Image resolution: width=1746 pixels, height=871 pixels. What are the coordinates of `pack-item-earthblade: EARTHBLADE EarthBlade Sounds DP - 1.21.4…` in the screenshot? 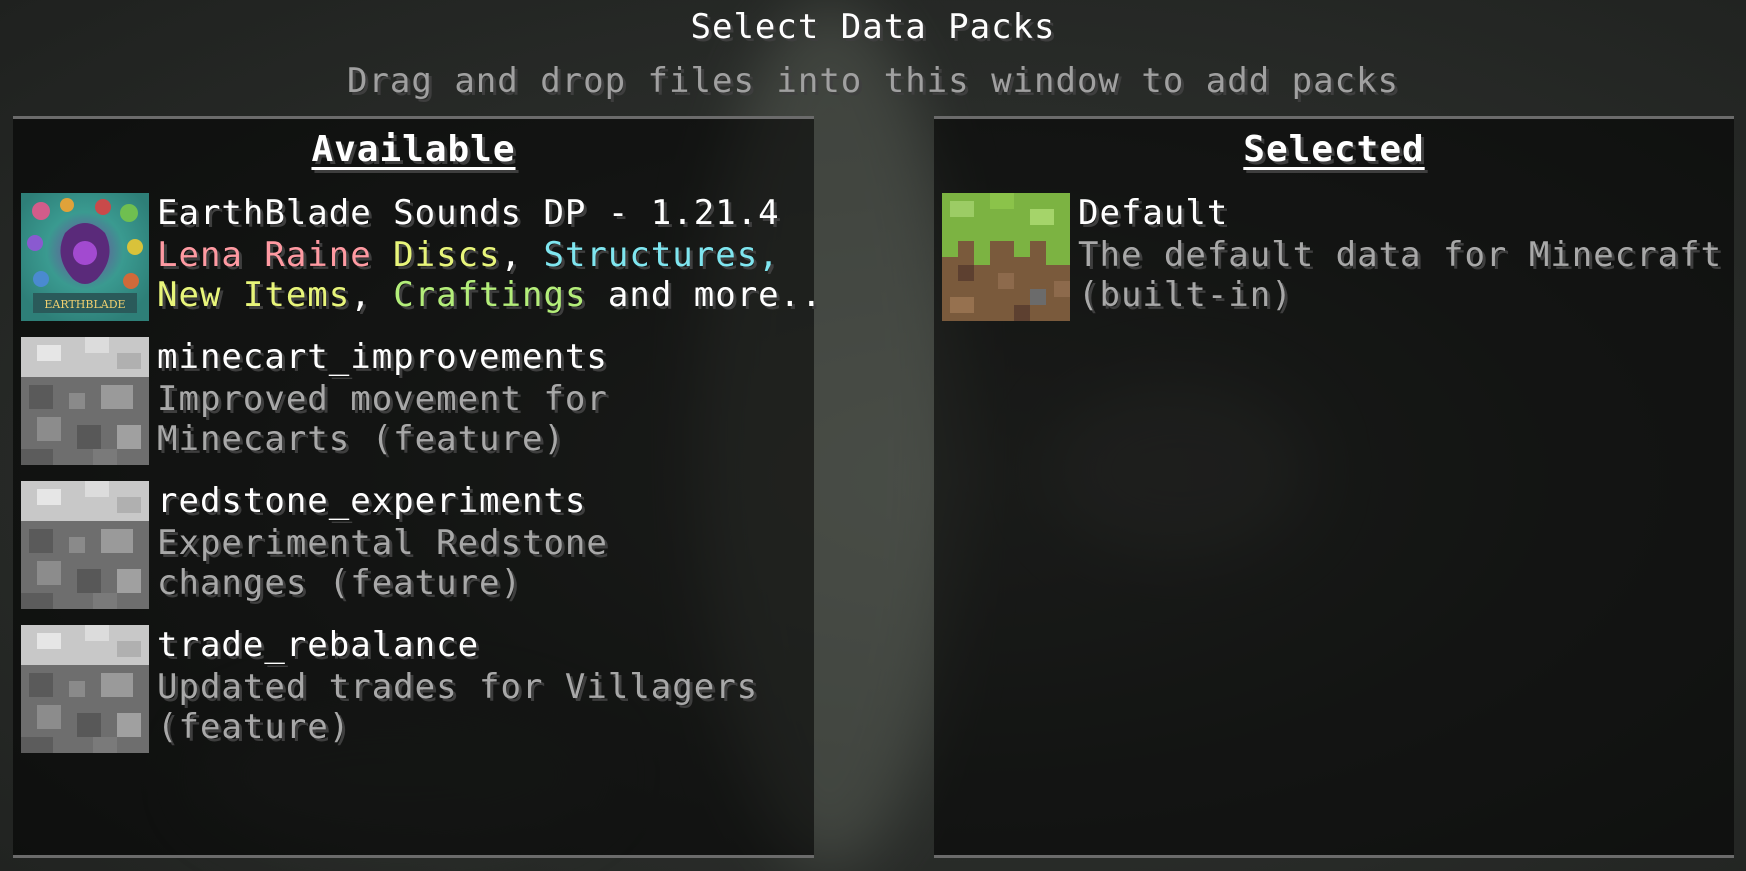 It's located at (421, 258).